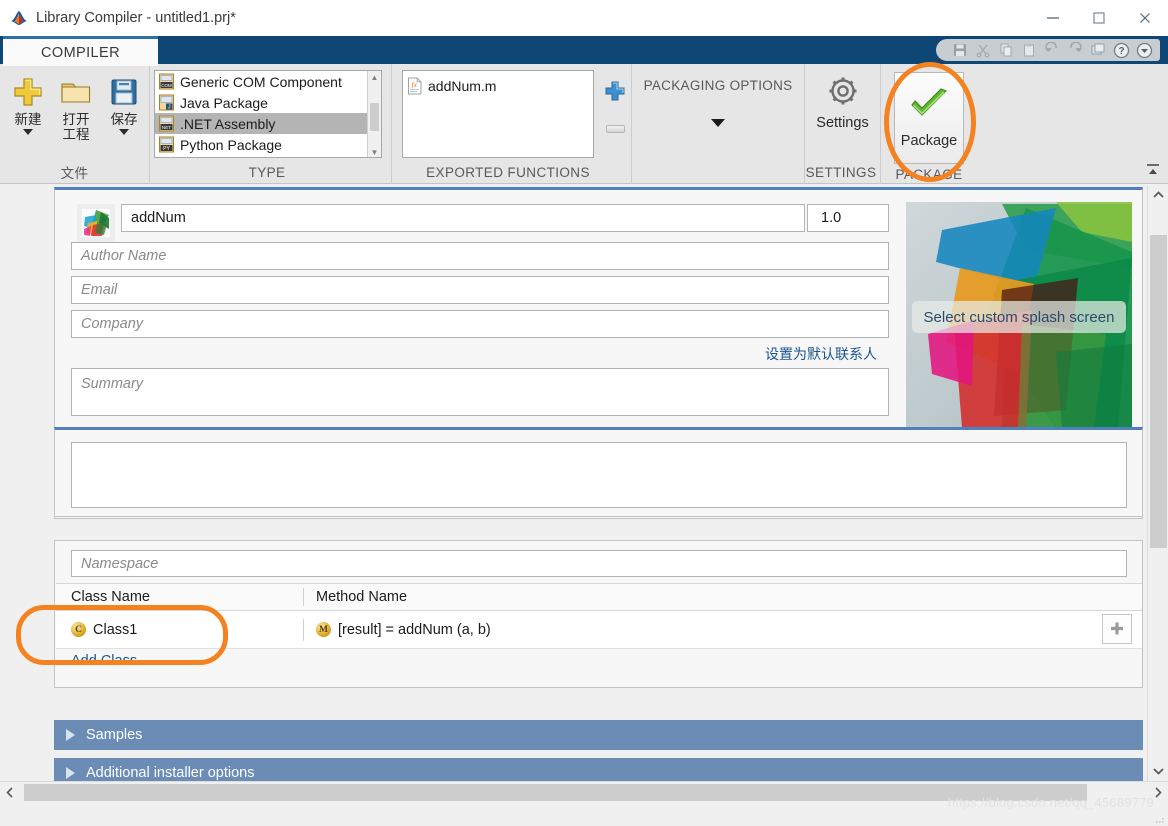 Image resolution: width=1168 pixels, height=826 pixels. I want to click on save-button: 保存, so click(124, 102).